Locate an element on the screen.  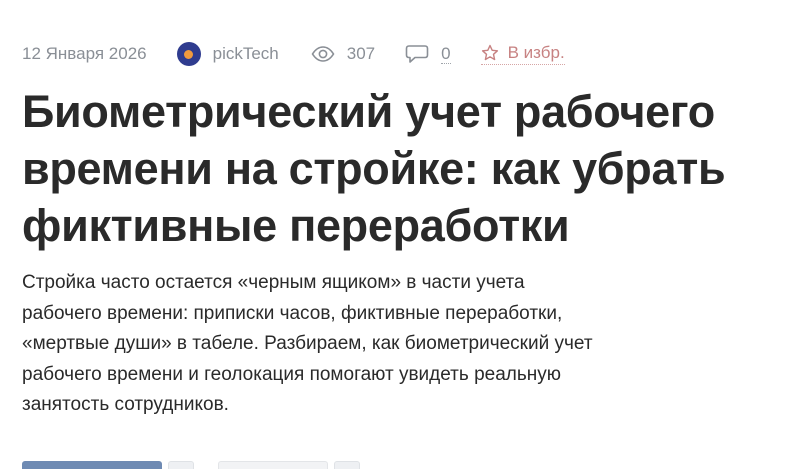
lead-line: занятость сотрудников. is located at coordinates (125, 404).